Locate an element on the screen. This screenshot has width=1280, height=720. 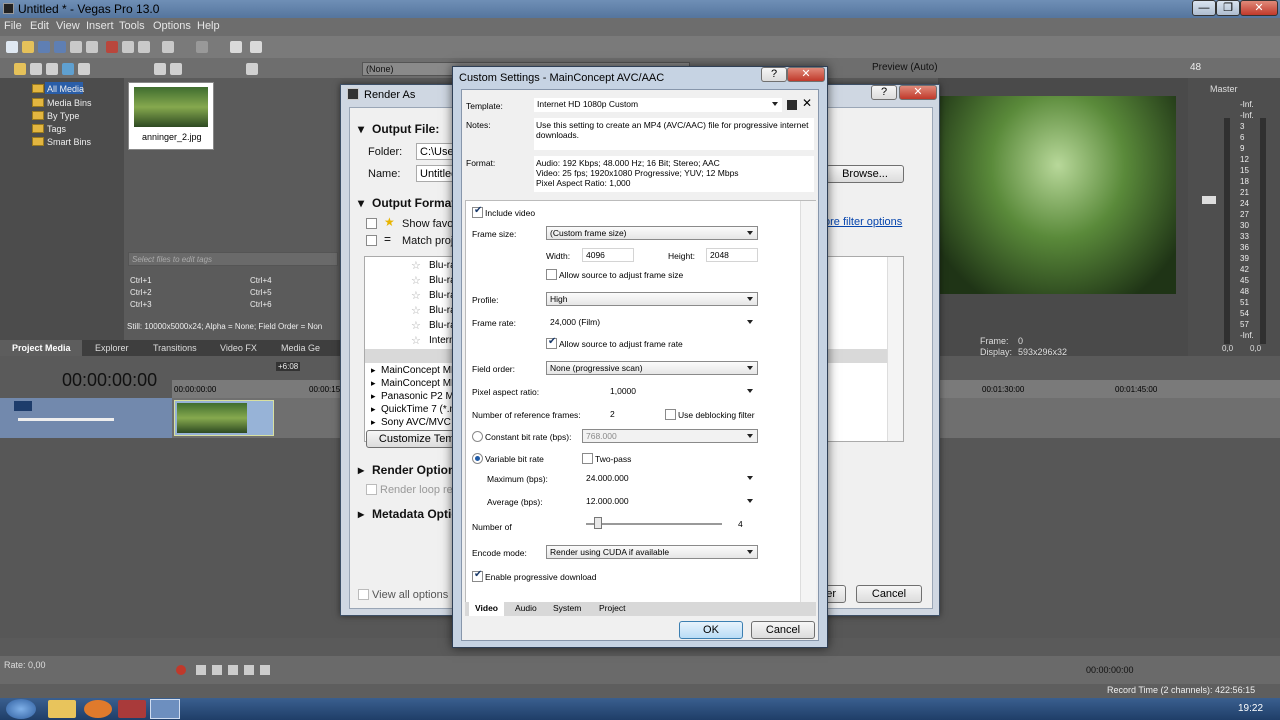
ok-button: OK is located at coordinates (711, 630).